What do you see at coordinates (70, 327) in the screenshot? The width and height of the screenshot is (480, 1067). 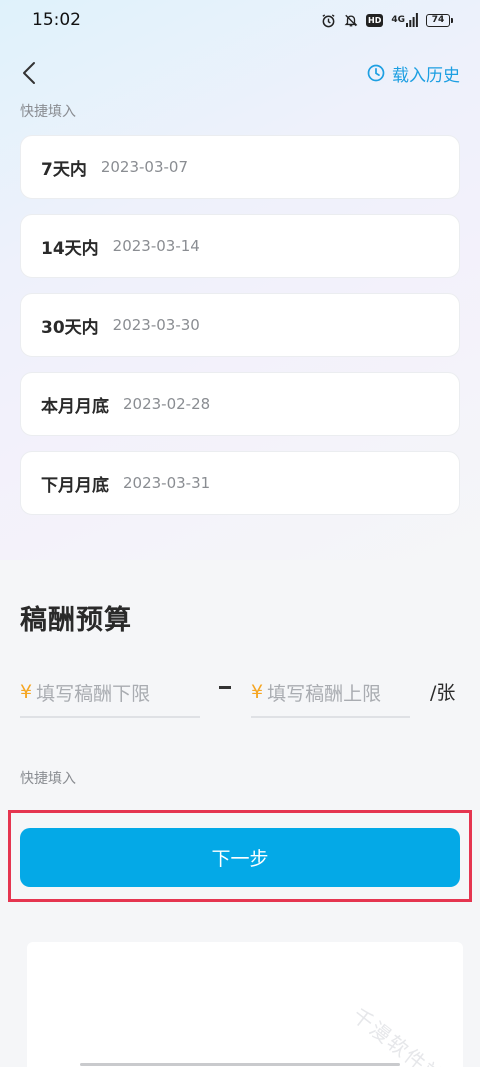 I see `quick-option-label: 30天内` at bounding box center [70, 327].